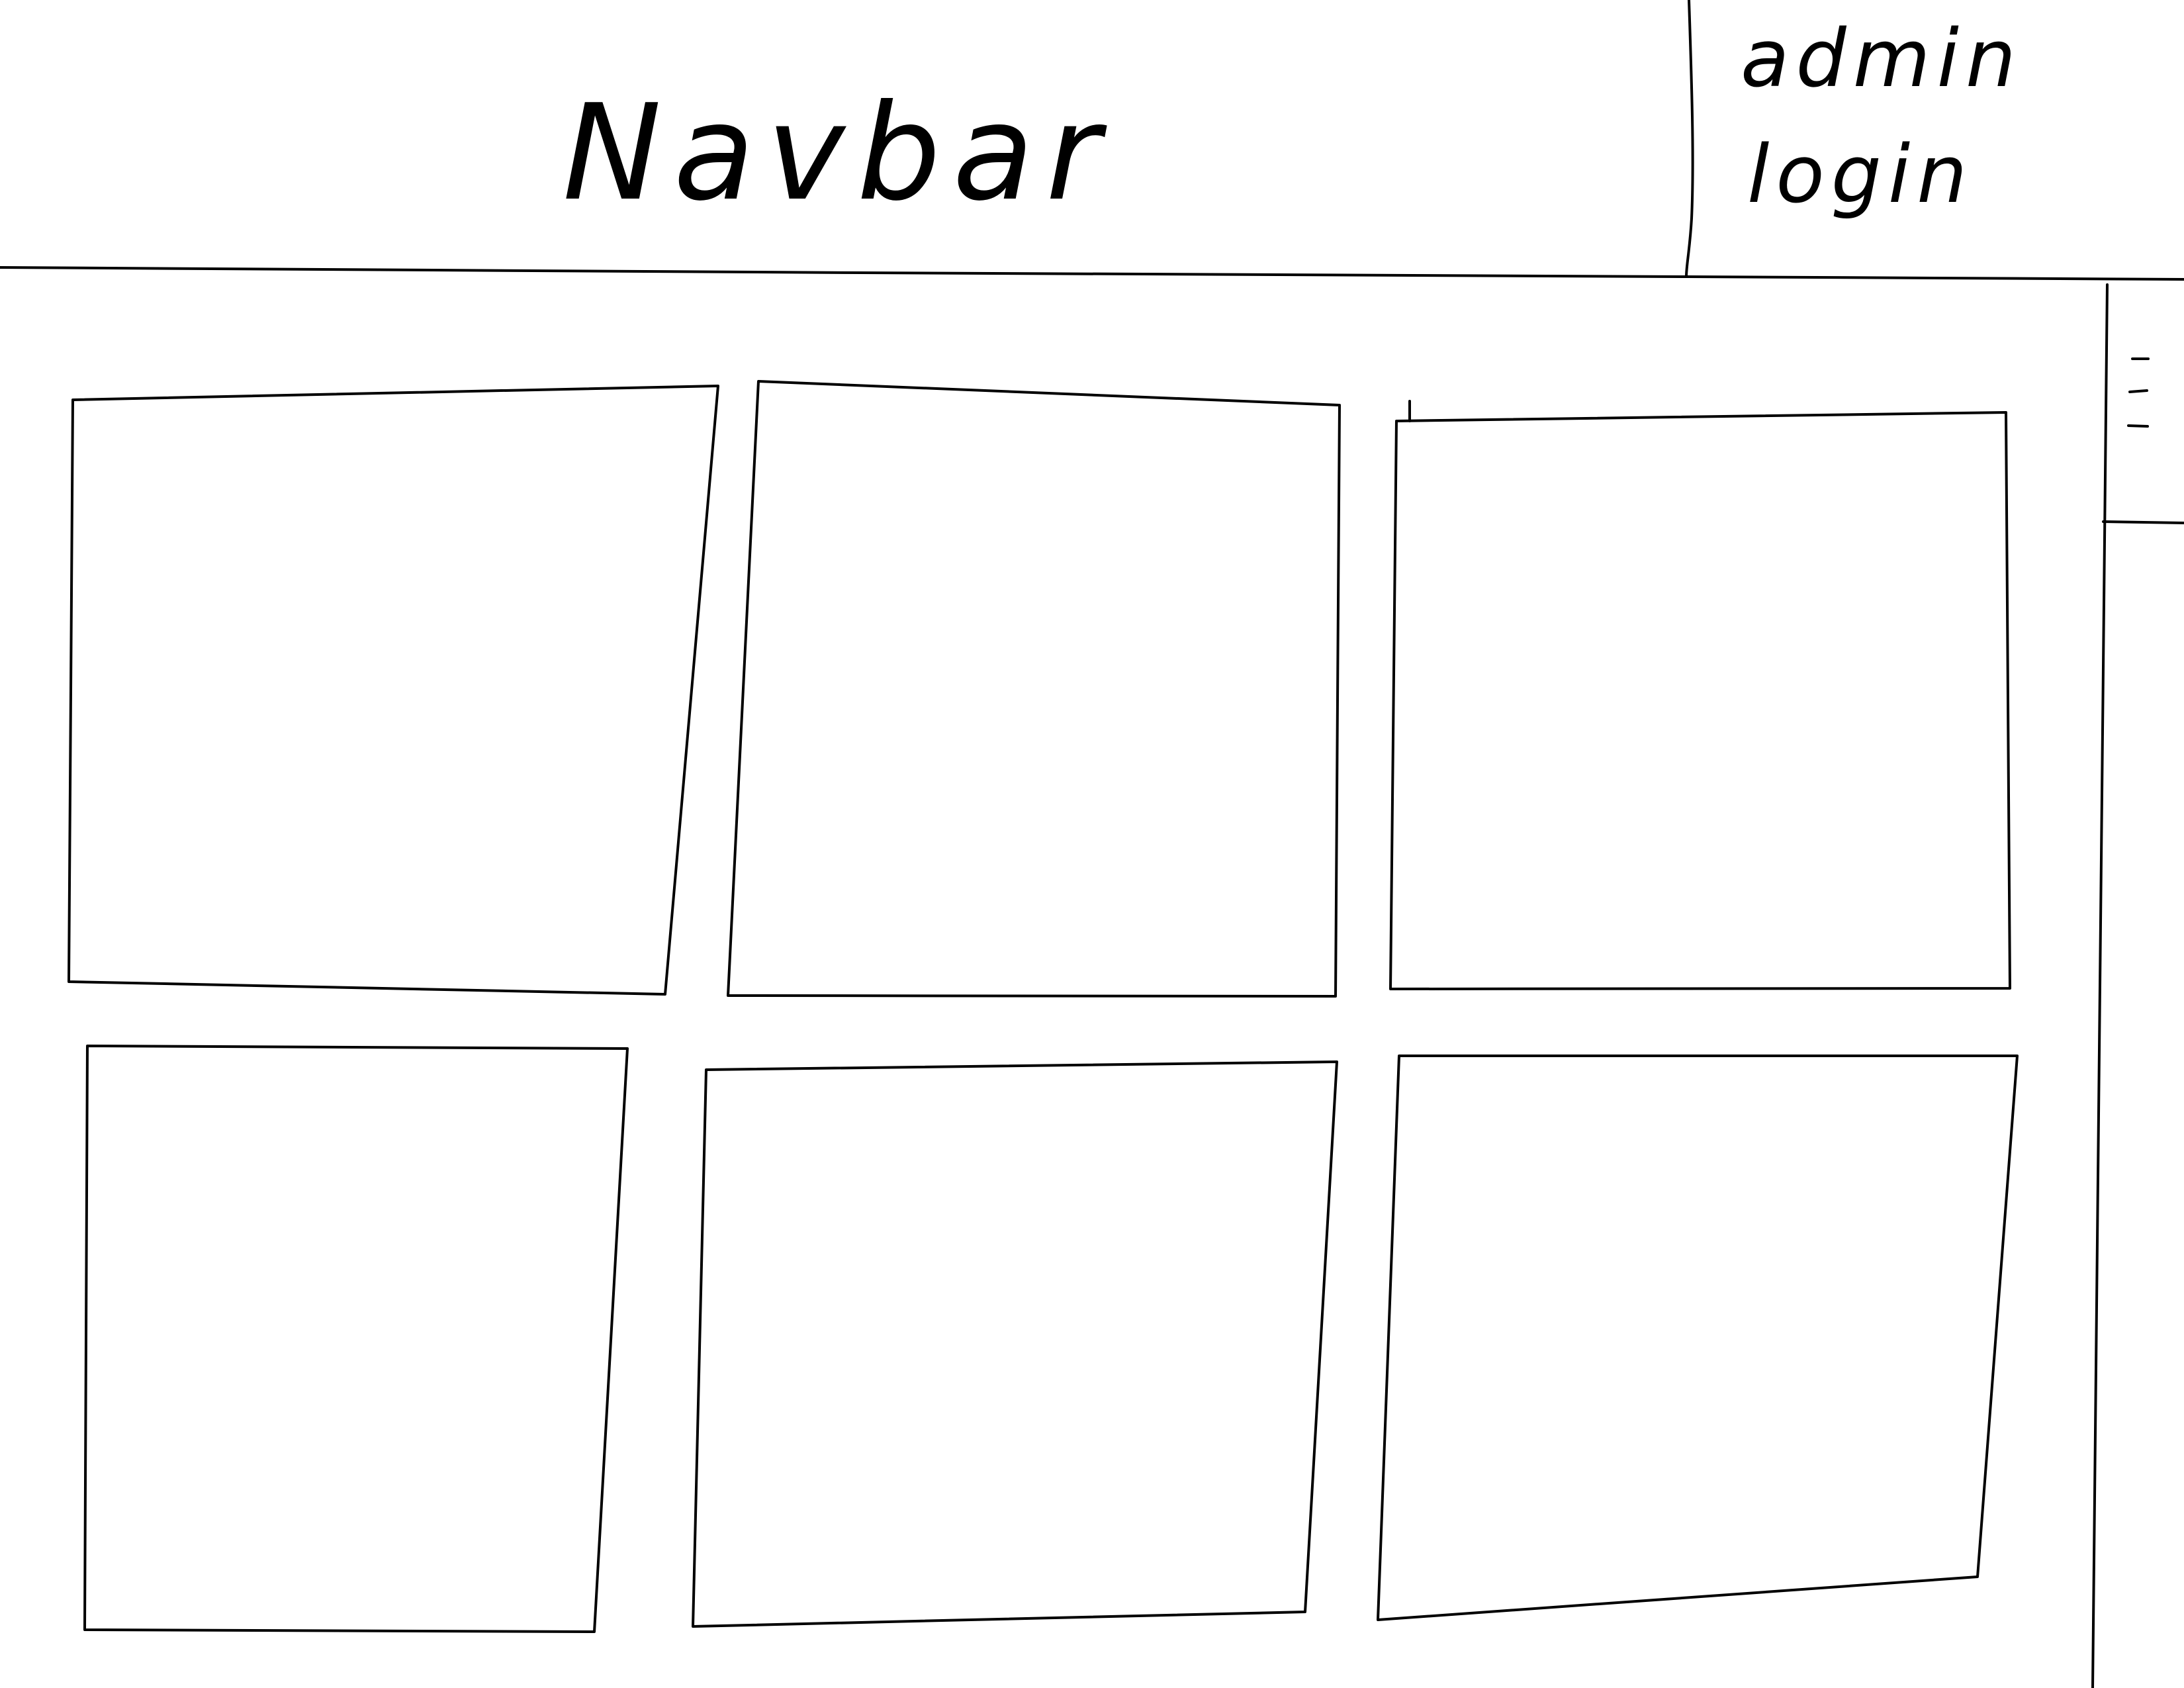  Describe the element at coordinates (1882, 59) in the screenshot. I see `admin-login-line-1: admin` at that location.